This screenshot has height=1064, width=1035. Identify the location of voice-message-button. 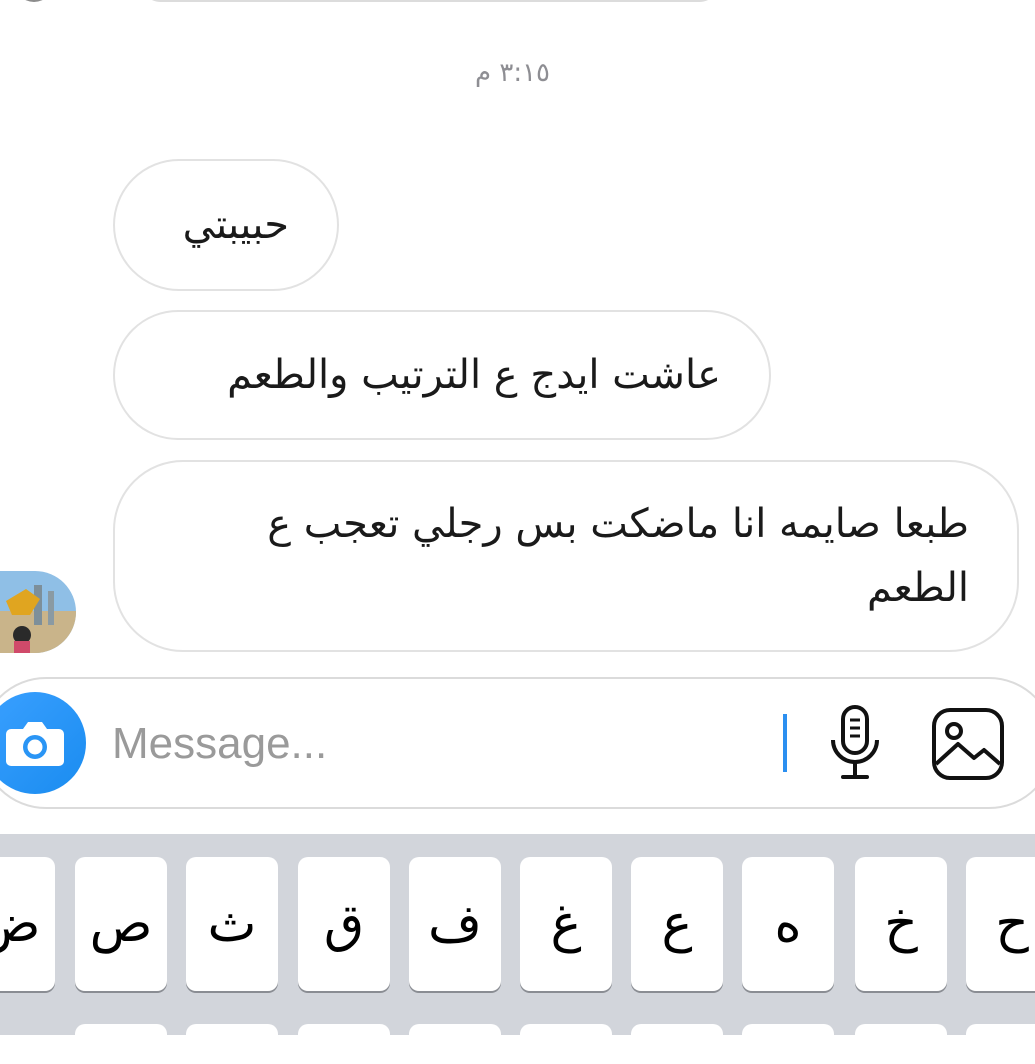
(855, 743).